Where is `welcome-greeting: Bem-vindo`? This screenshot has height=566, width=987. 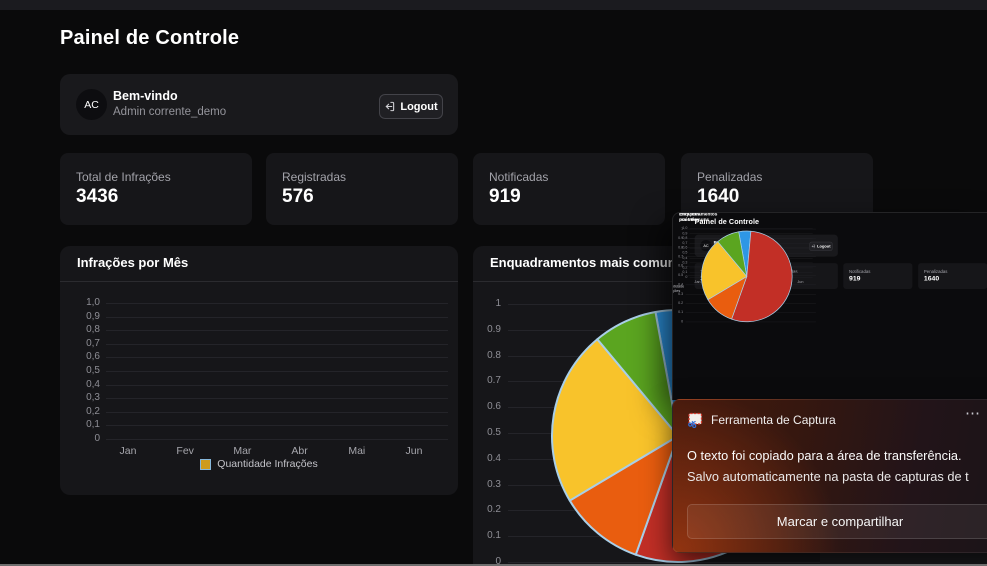
welcome-greeting: Bem-vindo is located at coordinates (145, 96).